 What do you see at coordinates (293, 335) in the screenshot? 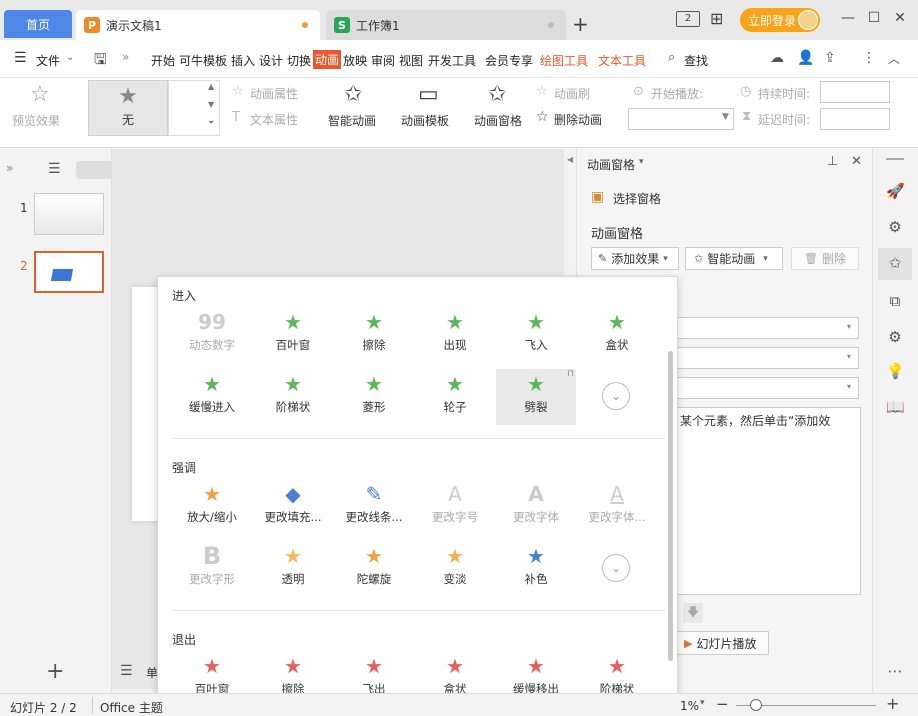
I see `effect-blinds: ★ 百叶窗` at bounding box center [293, 335].